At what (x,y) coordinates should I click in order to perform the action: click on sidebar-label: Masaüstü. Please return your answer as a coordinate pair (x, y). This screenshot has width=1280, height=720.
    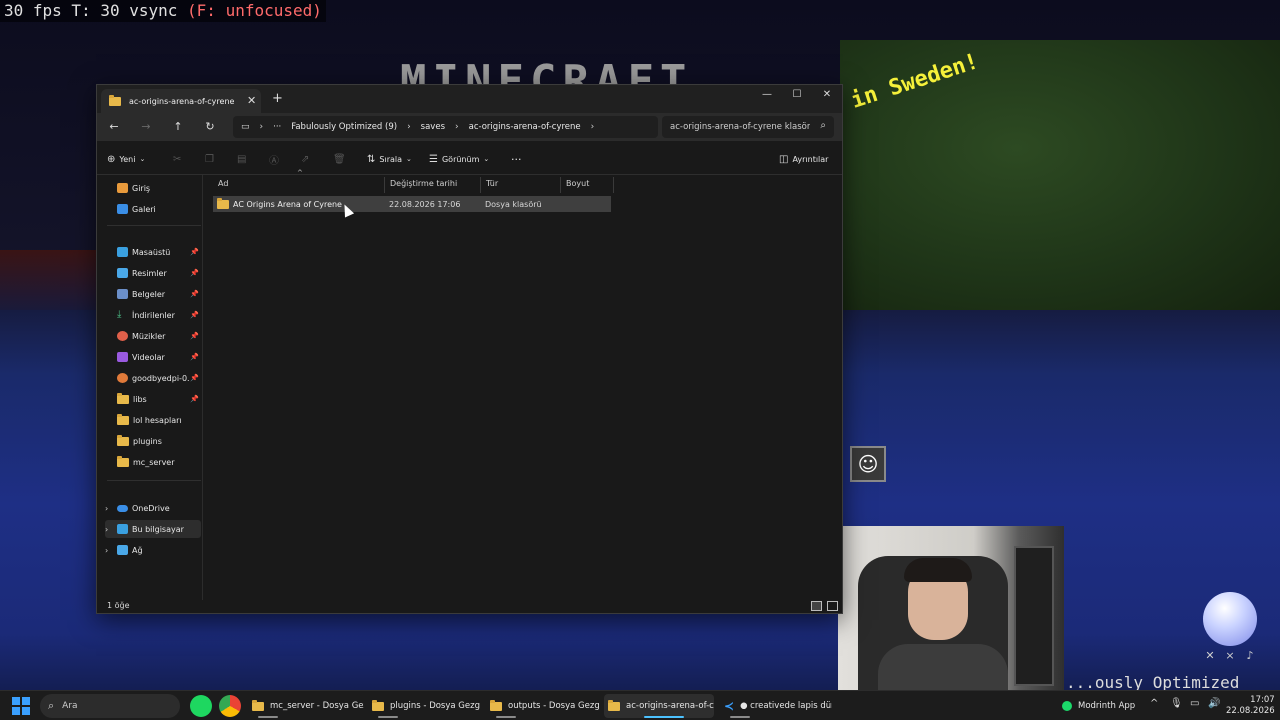
    Looking at the image, I should click on (151, 252).